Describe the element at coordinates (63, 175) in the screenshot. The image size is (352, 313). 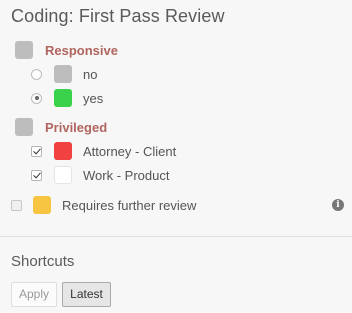
I see `work-product-color-swatch` at that location.